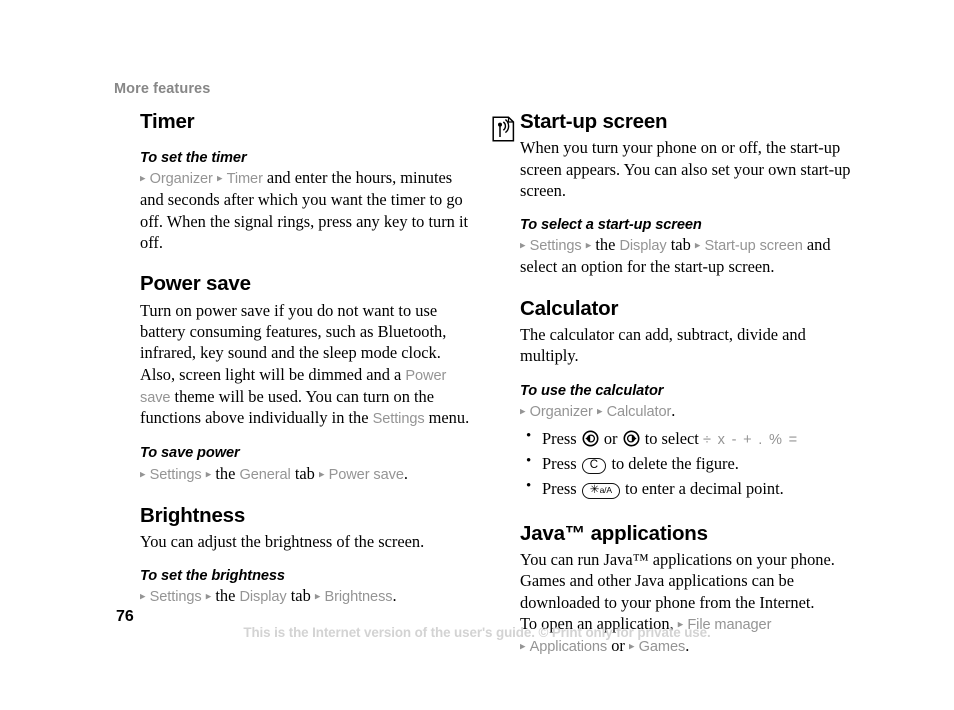 The height and width of the screenshot is (710, 954). What do you see at coordinates (195, 284) in the screenshot?
I see `section-heading-power-save: Power save` at bounding box center [195, 284].